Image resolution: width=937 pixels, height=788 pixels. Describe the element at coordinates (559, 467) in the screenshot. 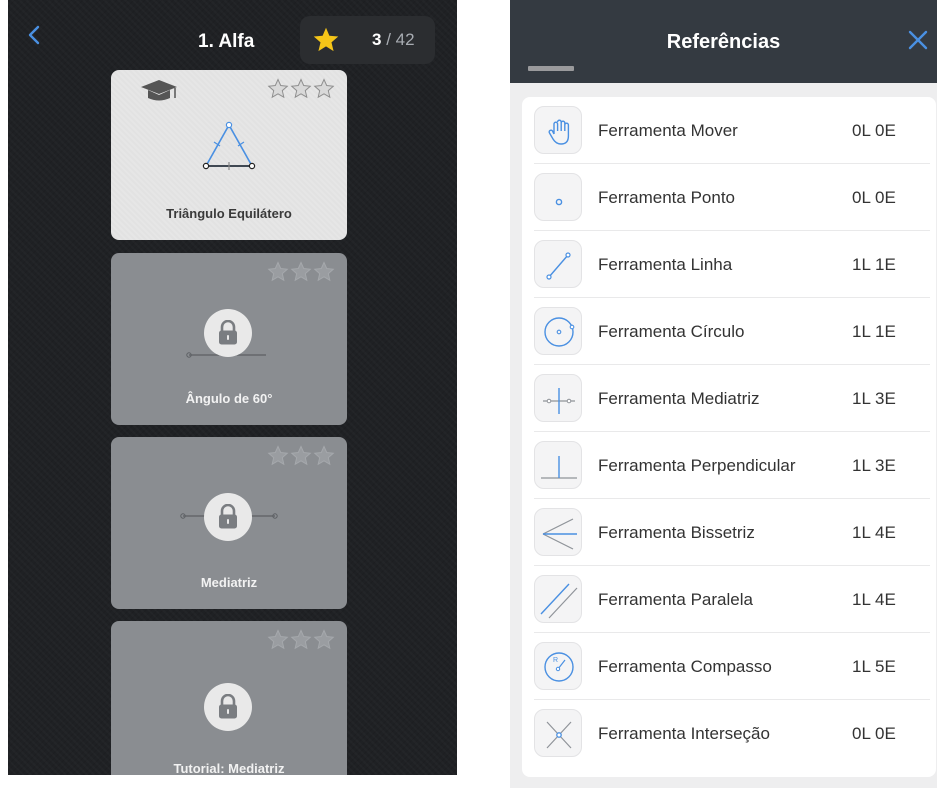

I see `perpendicular-icon` at that location.